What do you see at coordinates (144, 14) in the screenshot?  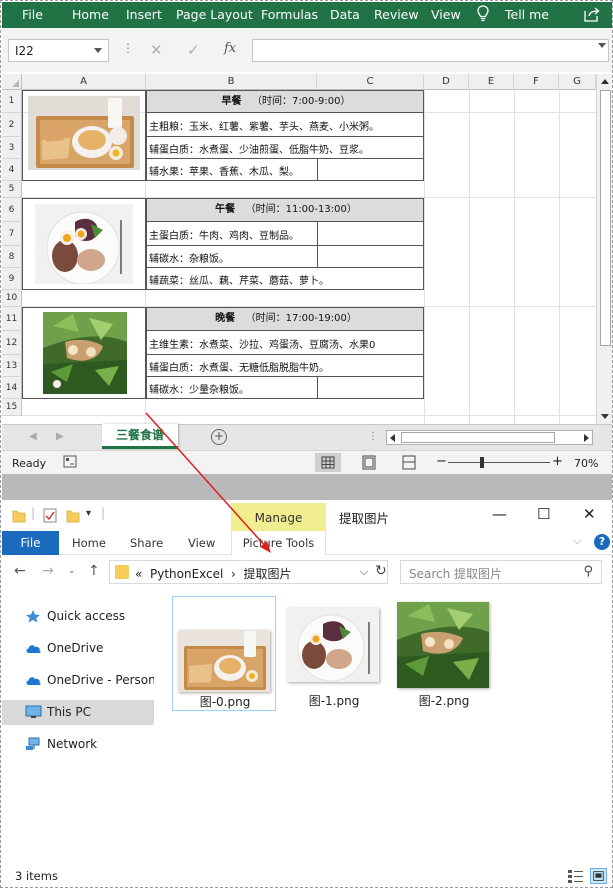 I see `tab-insert: Insert` at bounding box center [144, 14].